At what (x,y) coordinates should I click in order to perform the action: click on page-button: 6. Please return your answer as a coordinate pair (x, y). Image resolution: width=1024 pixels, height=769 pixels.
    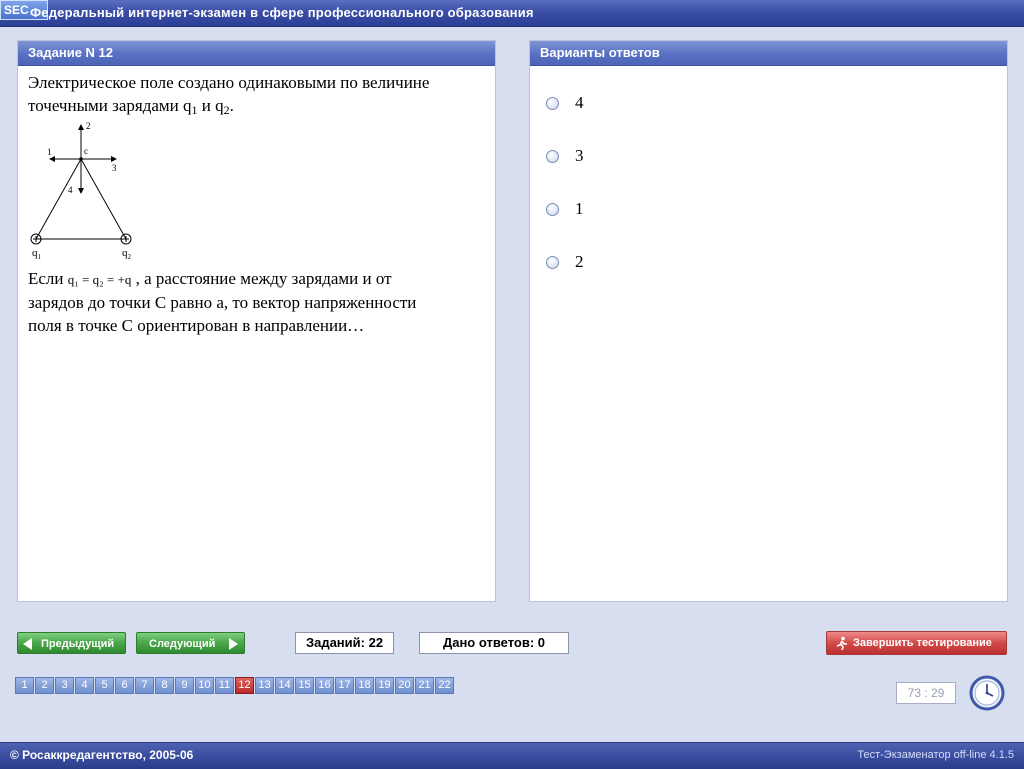
    Looking at the image, I should click on (124, 685).